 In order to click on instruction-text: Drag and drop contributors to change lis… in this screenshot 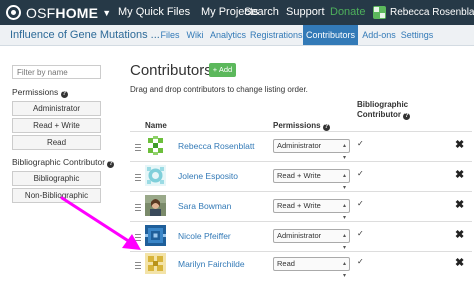, I will do `click(219, 89)`.